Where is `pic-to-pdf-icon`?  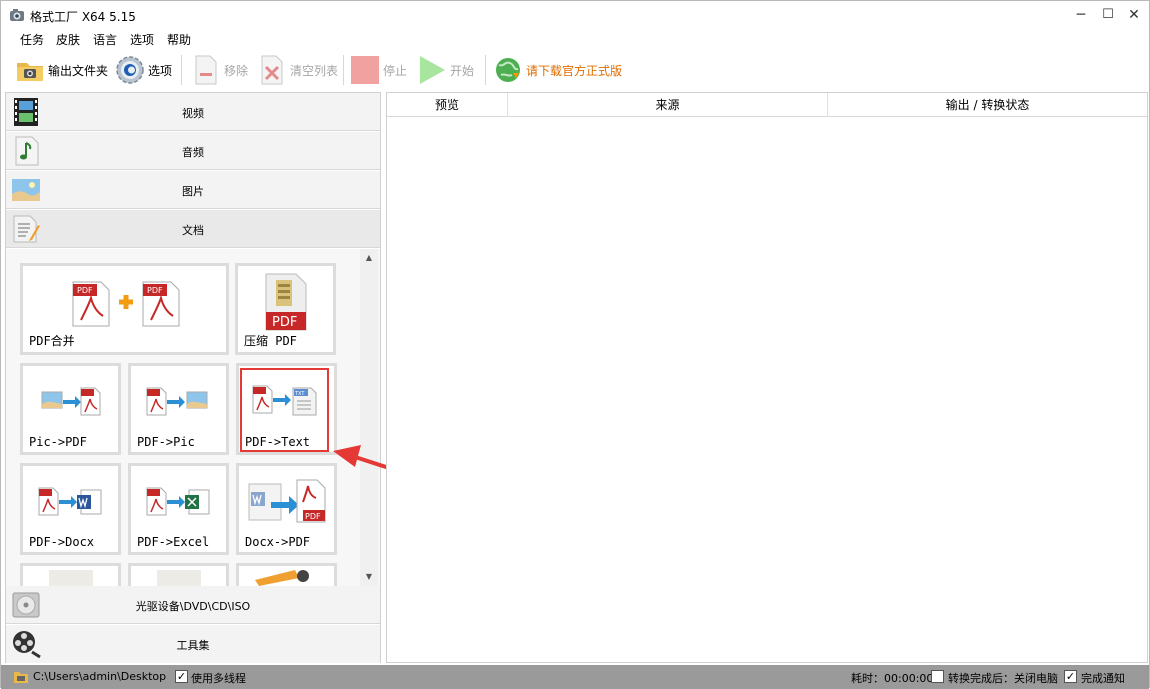
pic-to-pdf-icon is located at coordinates (71, 401).